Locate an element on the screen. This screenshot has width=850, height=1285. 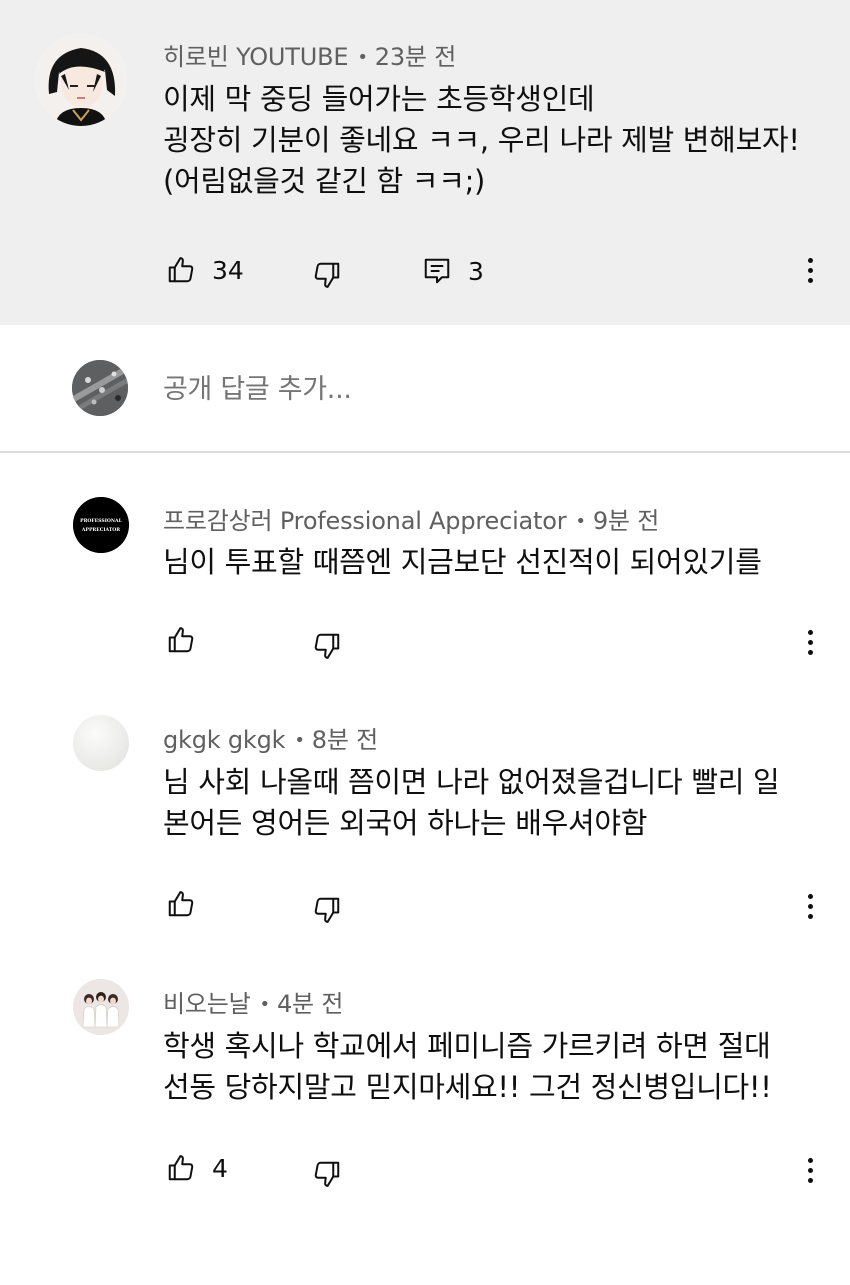
timestamp: 8분 전 is located at coordinates (345, 740).